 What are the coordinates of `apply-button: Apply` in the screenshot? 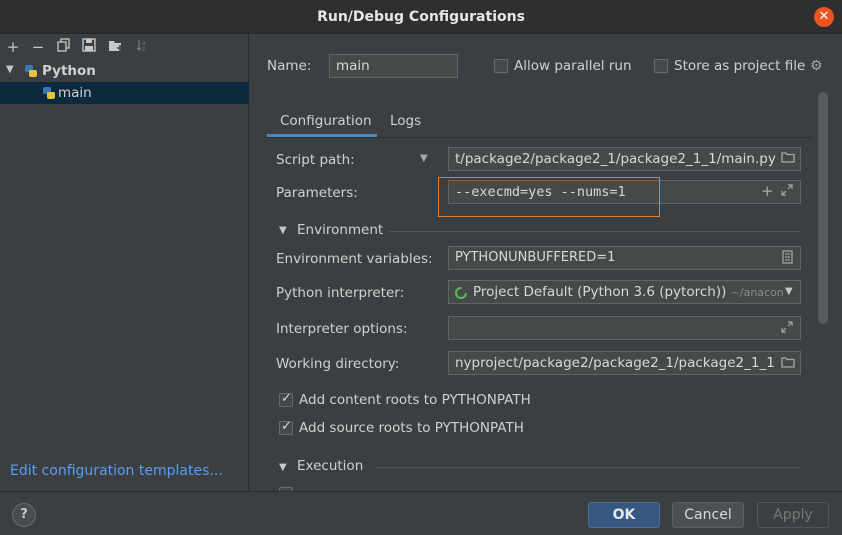 It's located at (793, 515).